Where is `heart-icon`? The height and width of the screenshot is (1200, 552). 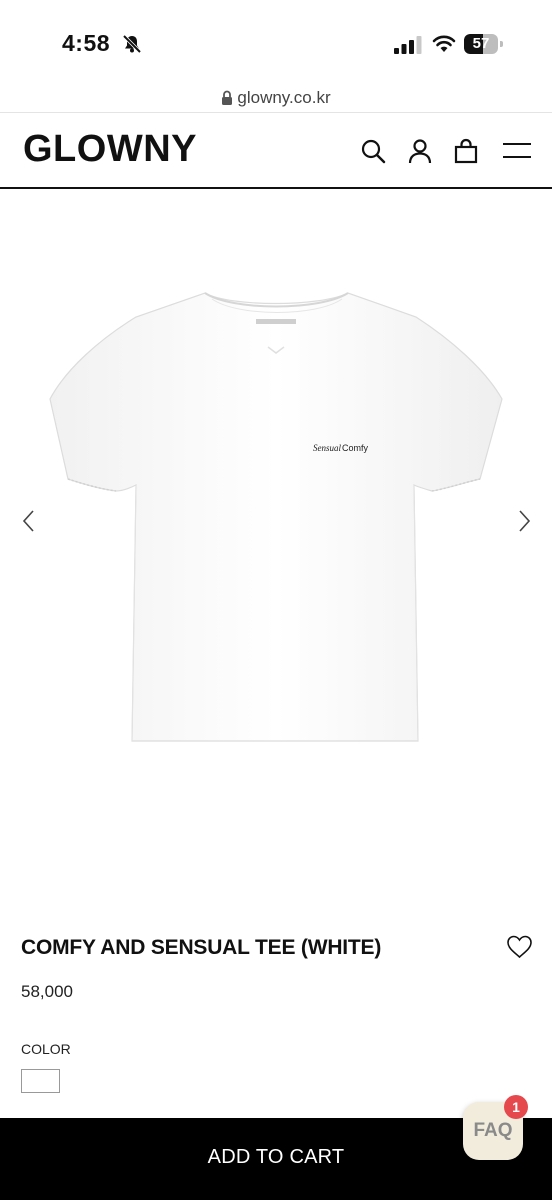 heart-icon is located at coordinates (519, 947).